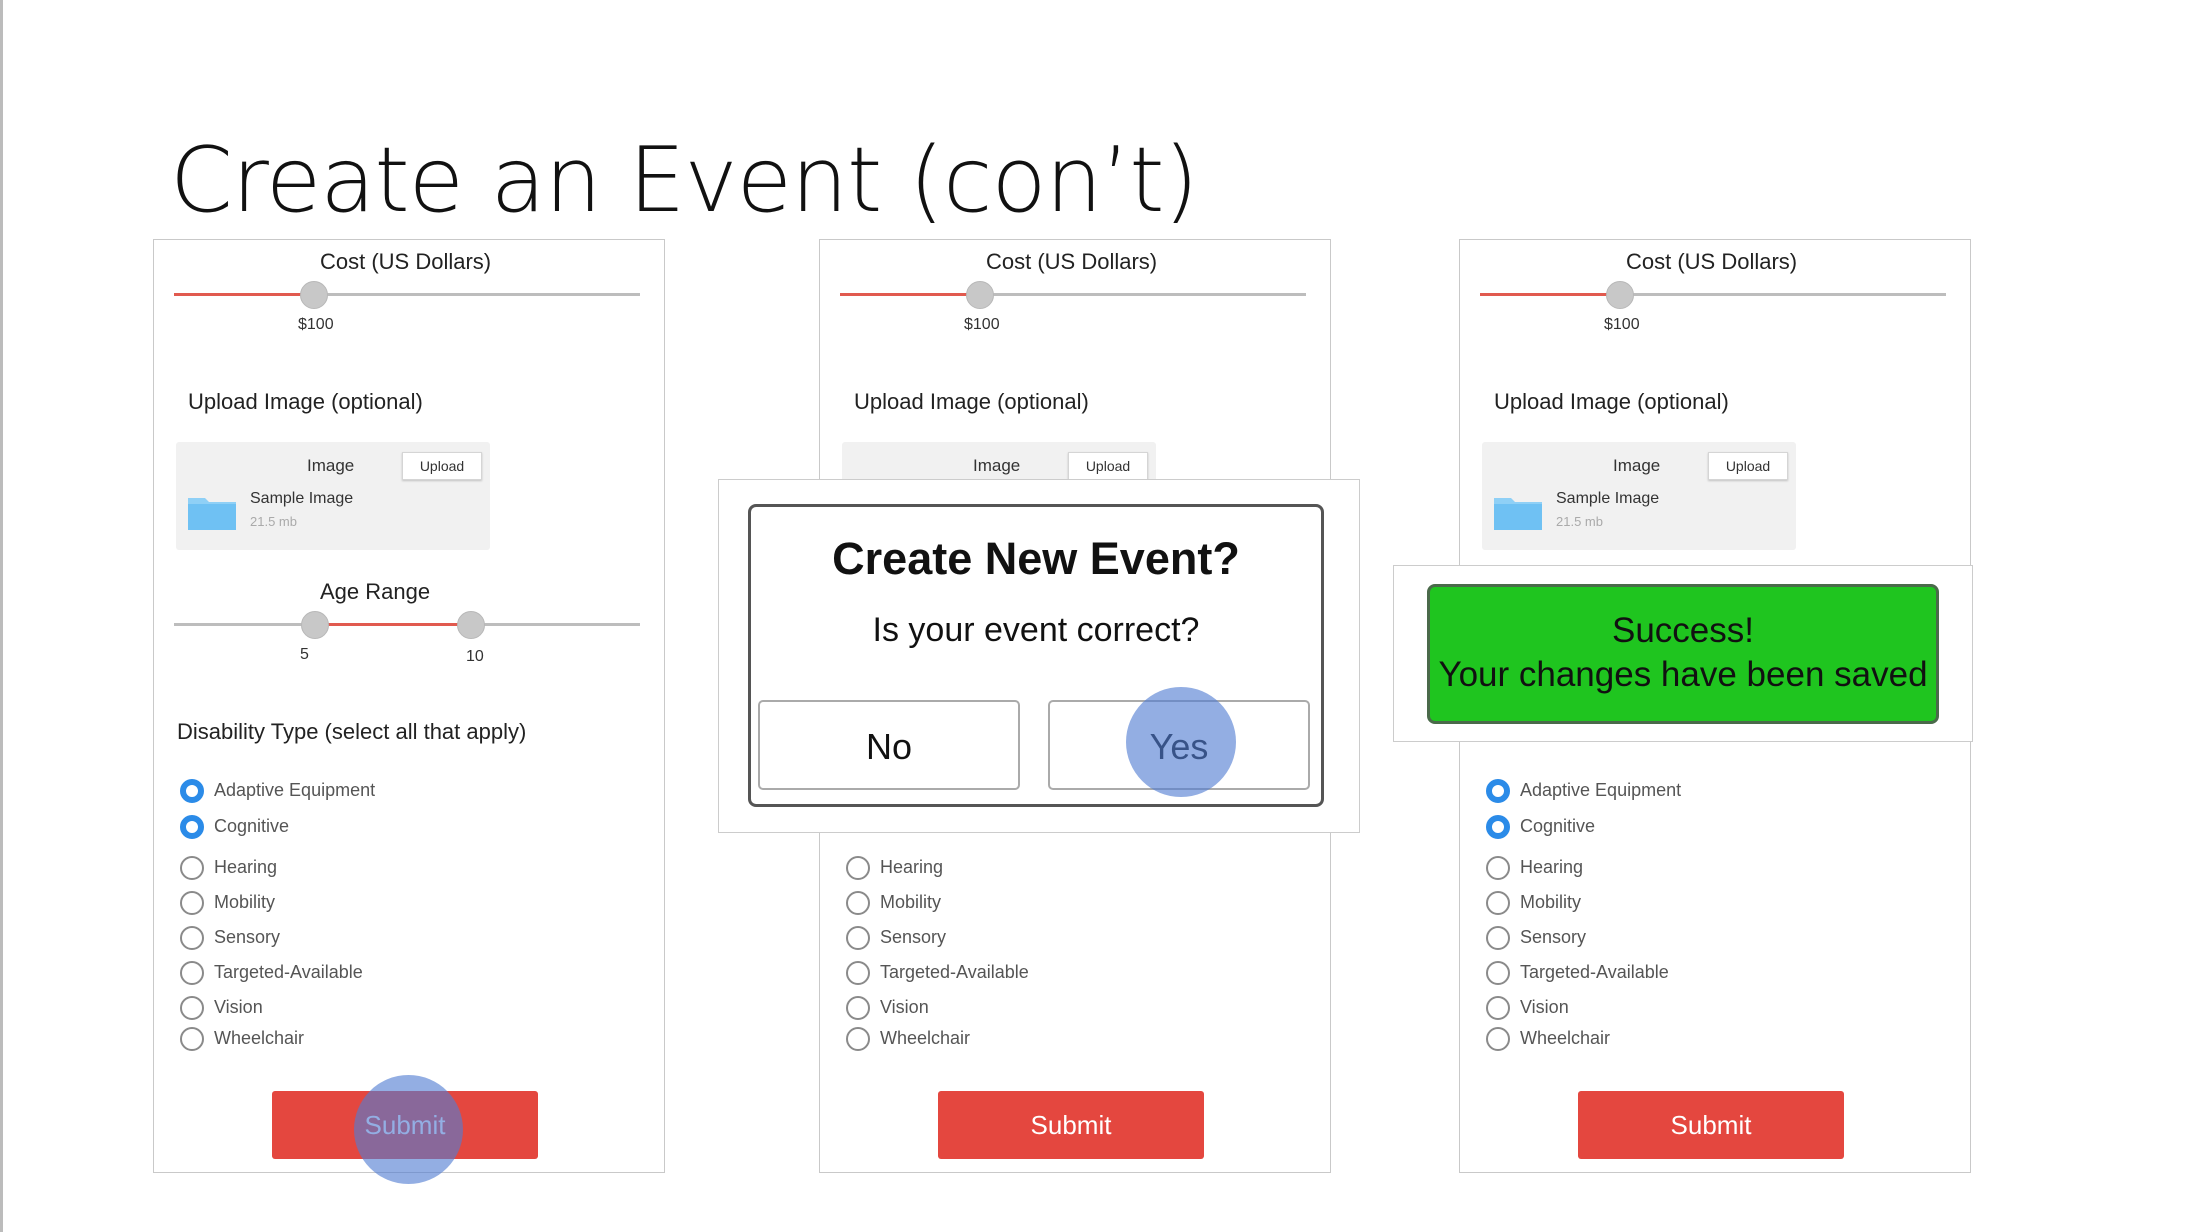  What do you see at coordinates (375, 591) in the screenshot?
I see `age-range-label: Age Range` at bounding box center [375, 591].